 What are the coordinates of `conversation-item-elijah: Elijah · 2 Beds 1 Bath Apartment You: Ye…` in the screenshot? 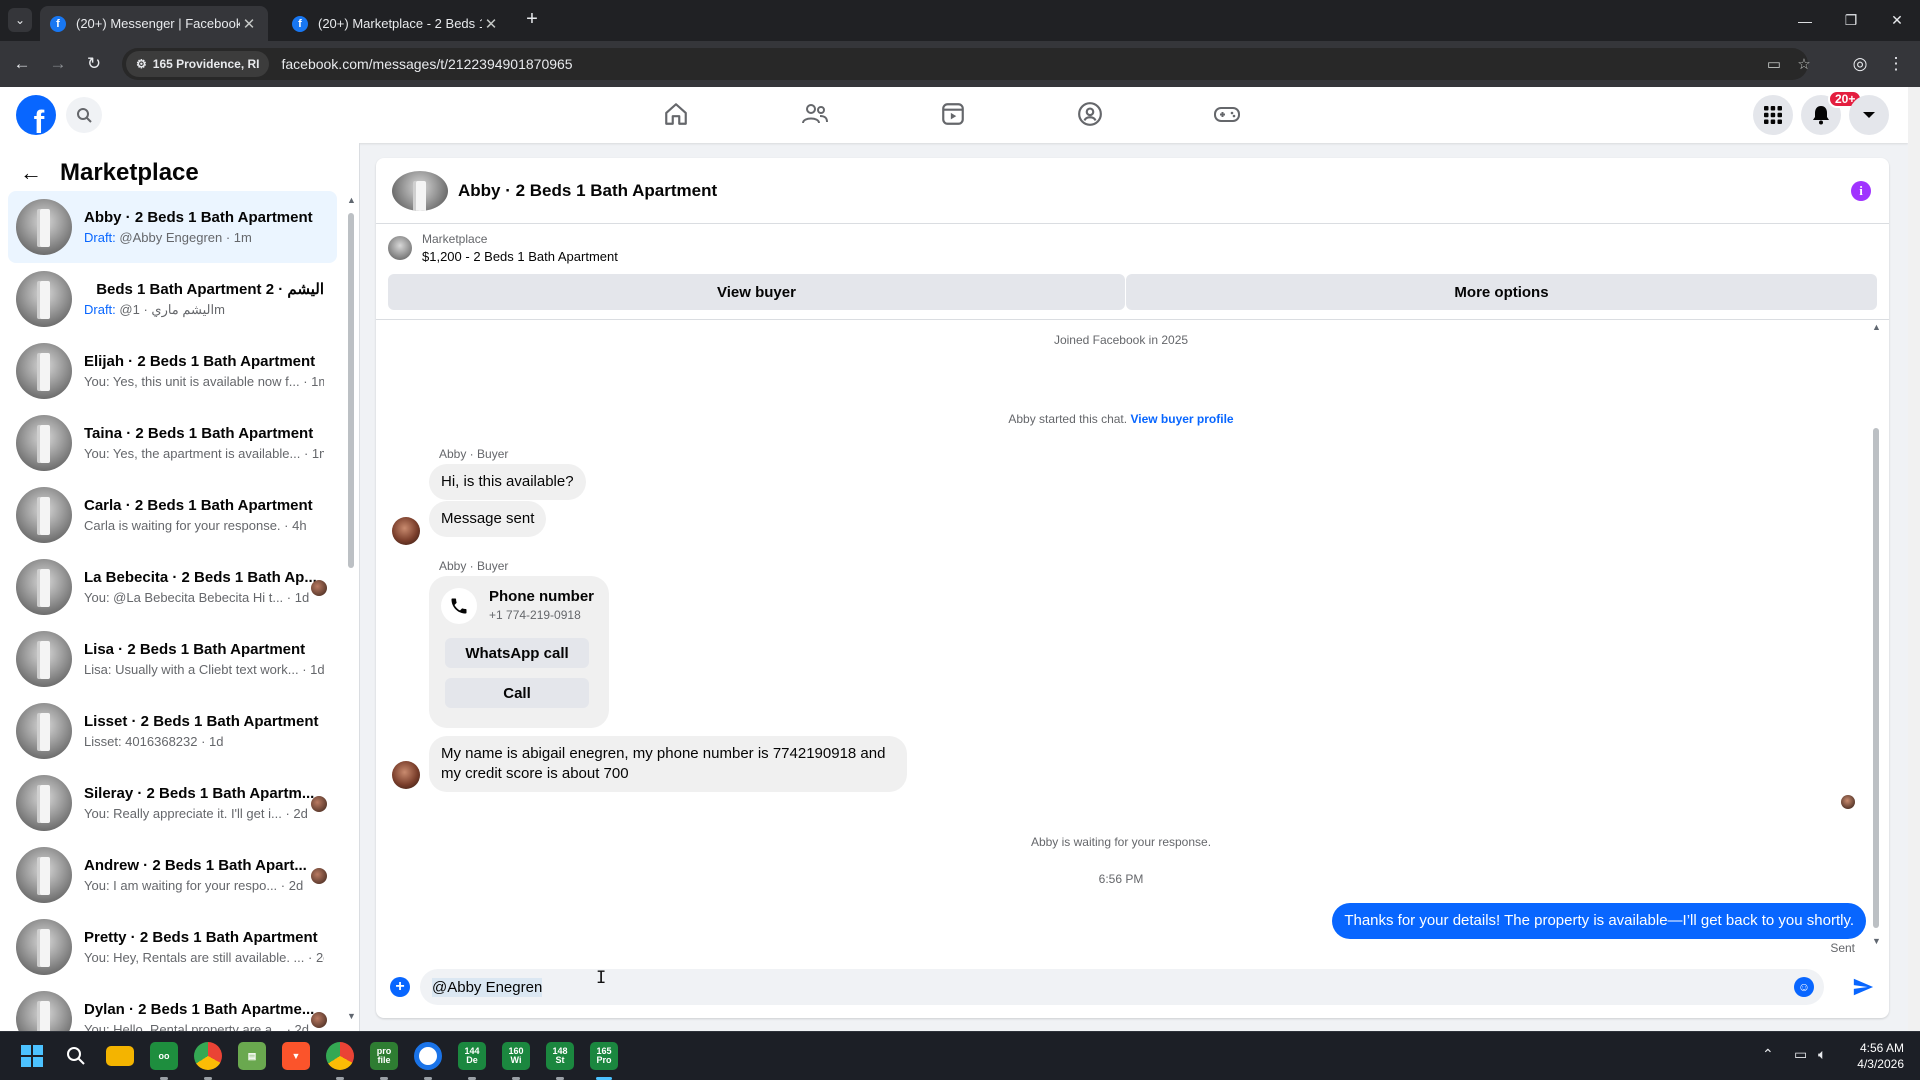 It's located at (172, 371).